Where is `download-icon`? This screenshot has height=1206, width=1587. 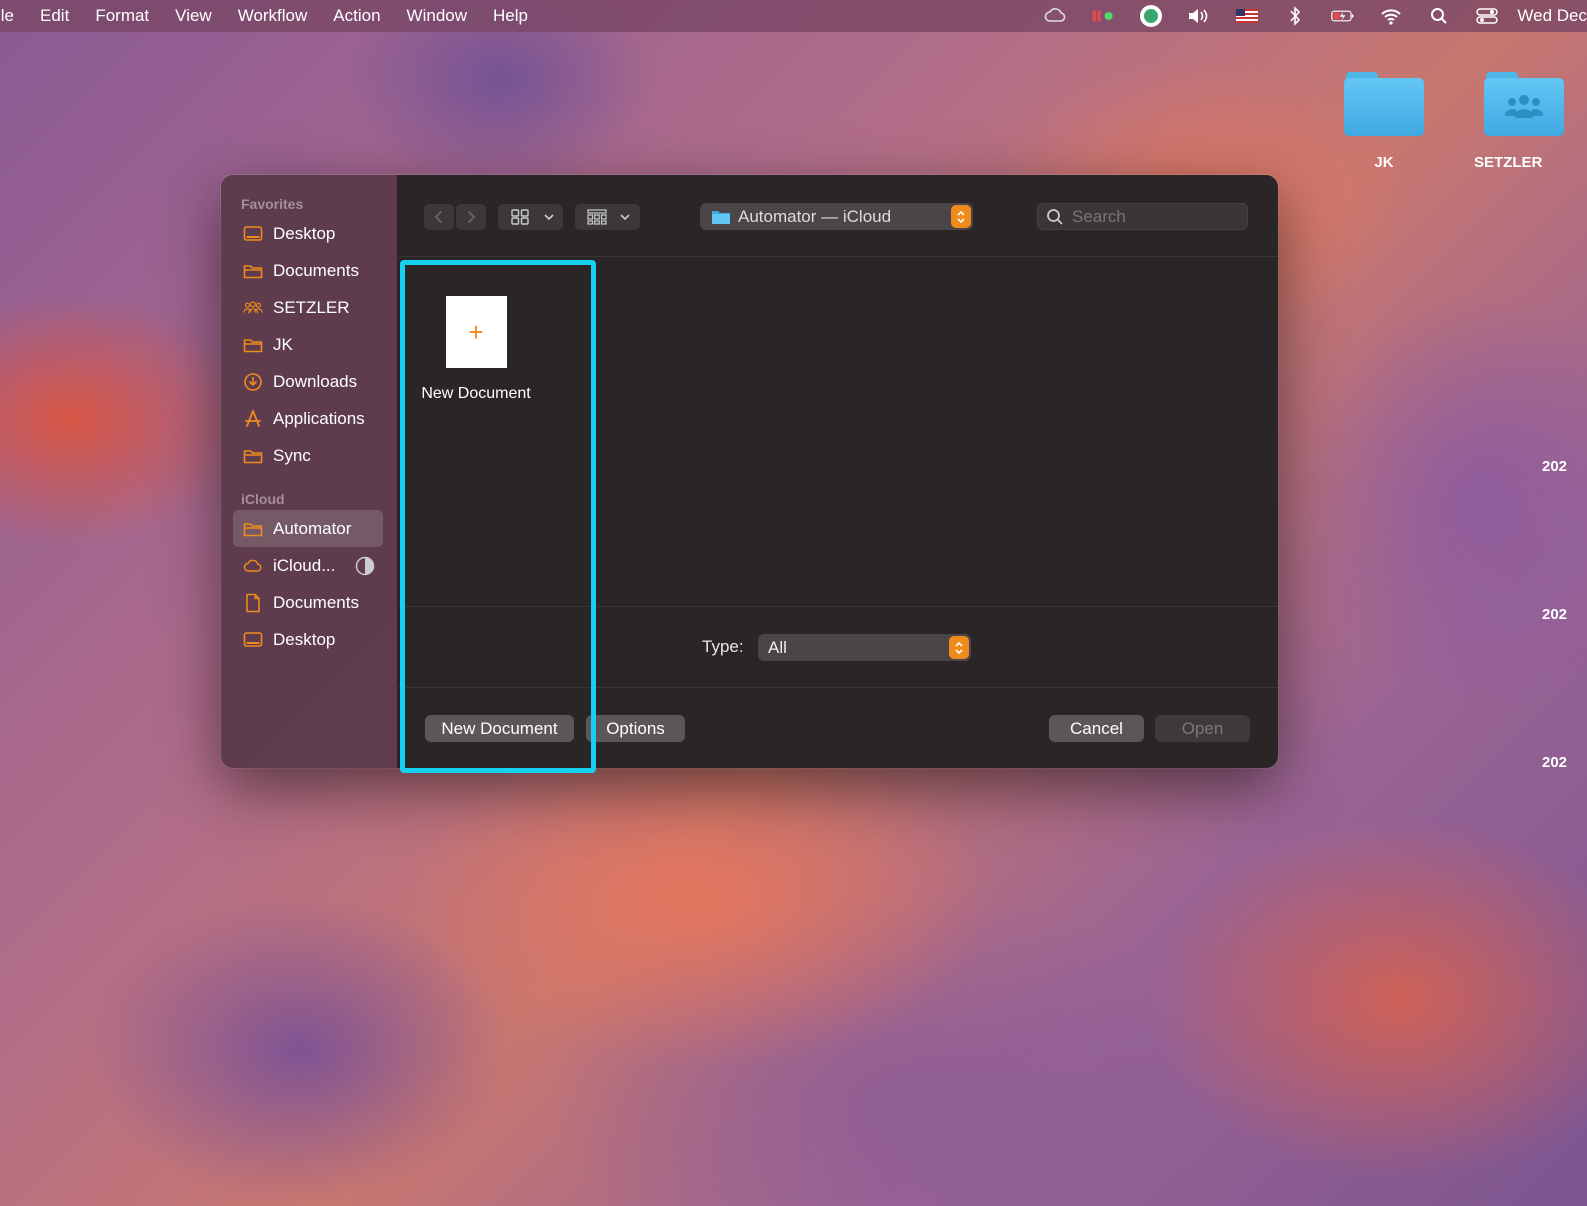 download-icon is located at coordinates (253, 382).